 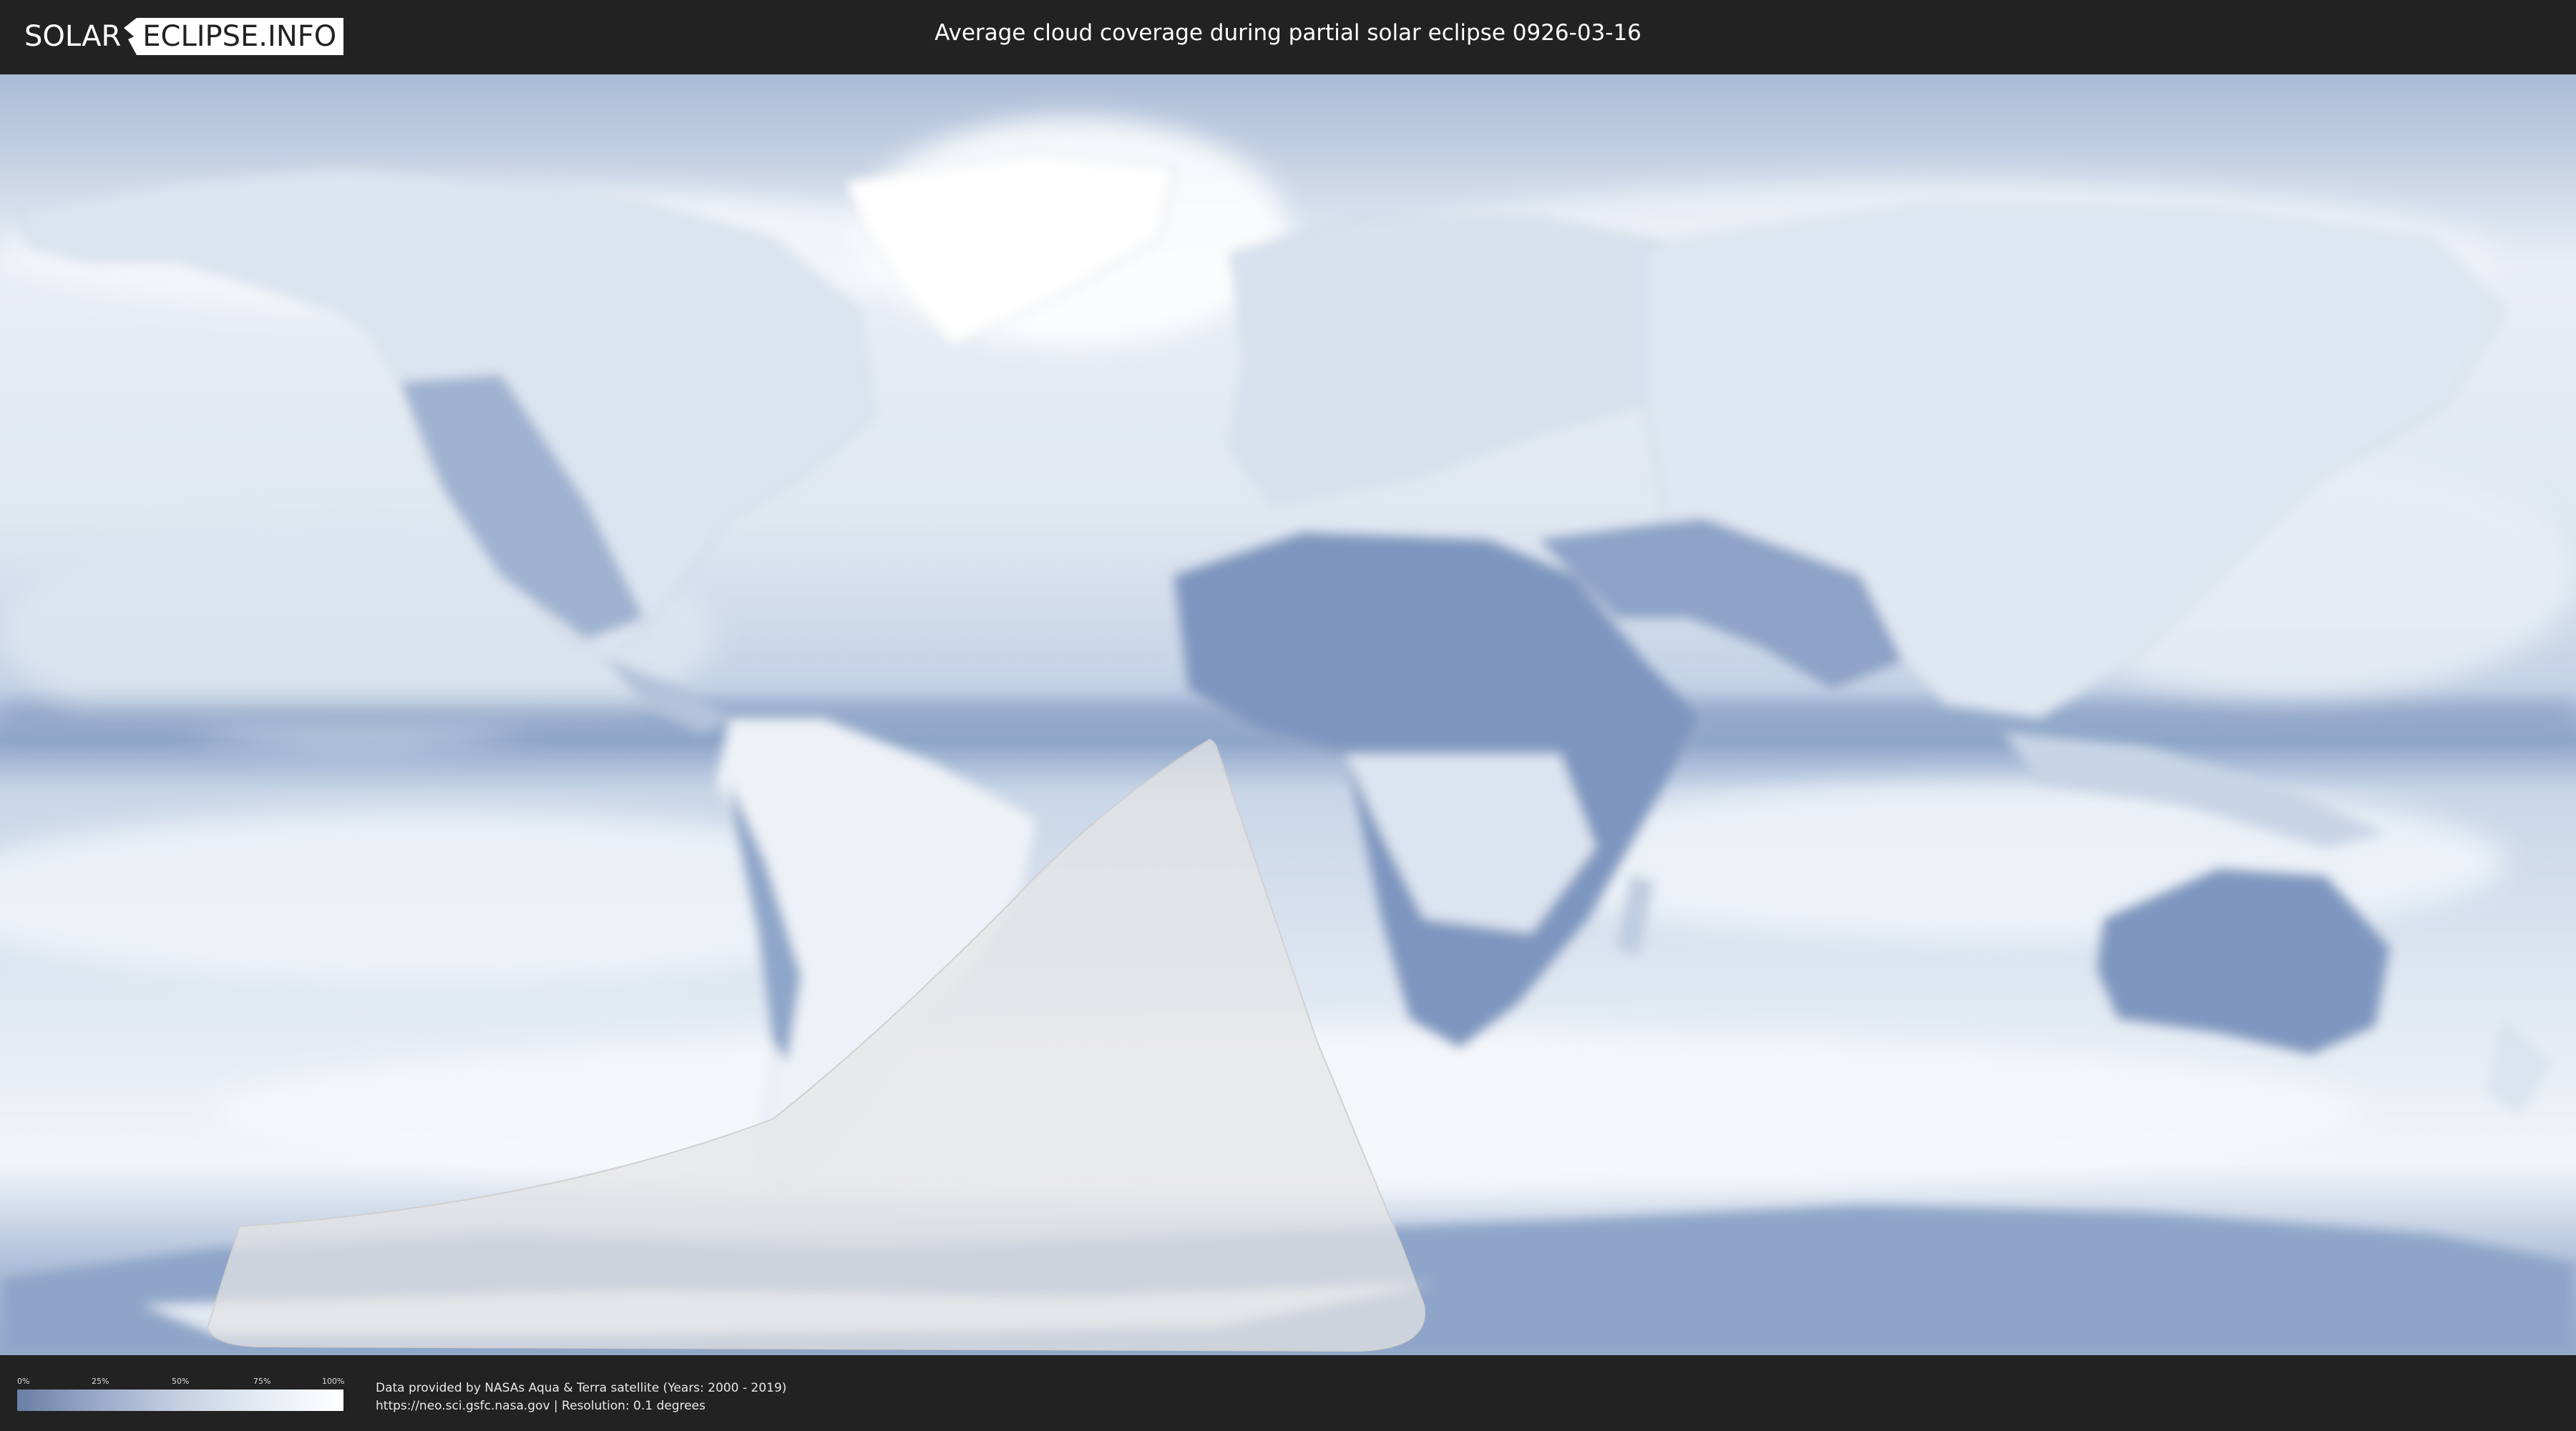 I want to click on legend-tick-25: 25%, so click(x=100, y=1382).